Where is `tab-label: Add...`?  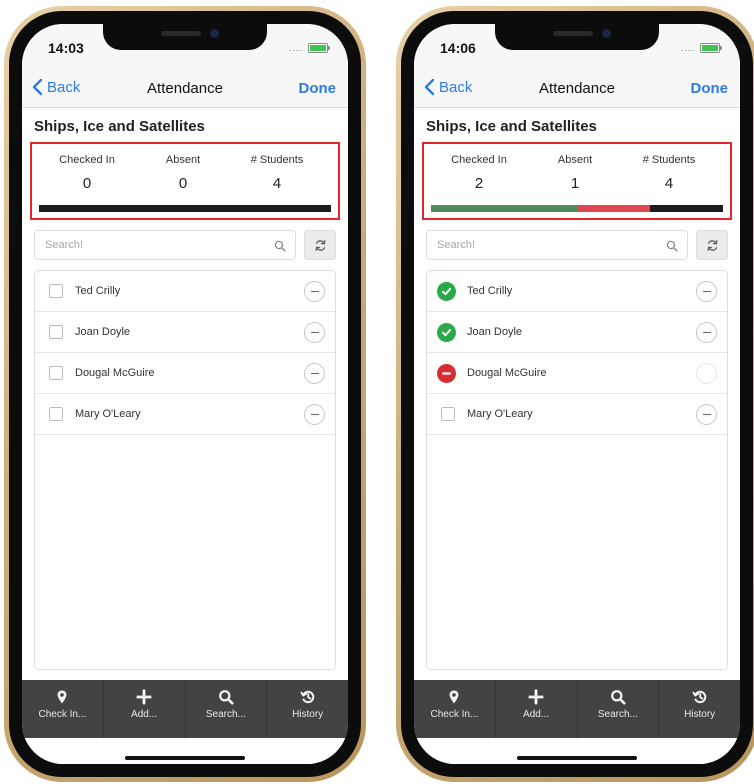 tab-label: Add... is located at coordinates (144, 714).